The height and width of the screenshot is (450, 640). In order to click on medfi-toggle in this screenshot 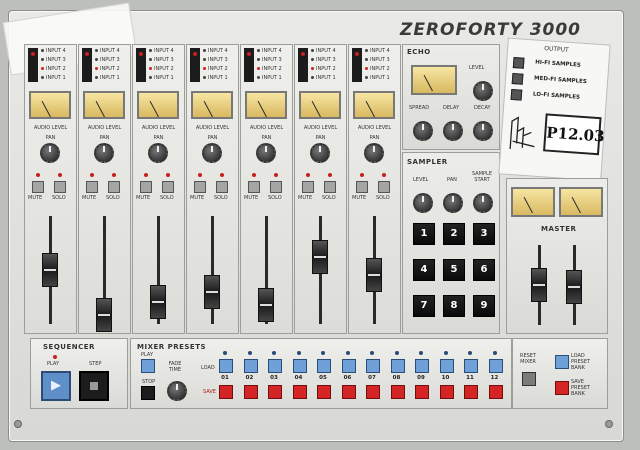, I will do `click(517, 78)`.